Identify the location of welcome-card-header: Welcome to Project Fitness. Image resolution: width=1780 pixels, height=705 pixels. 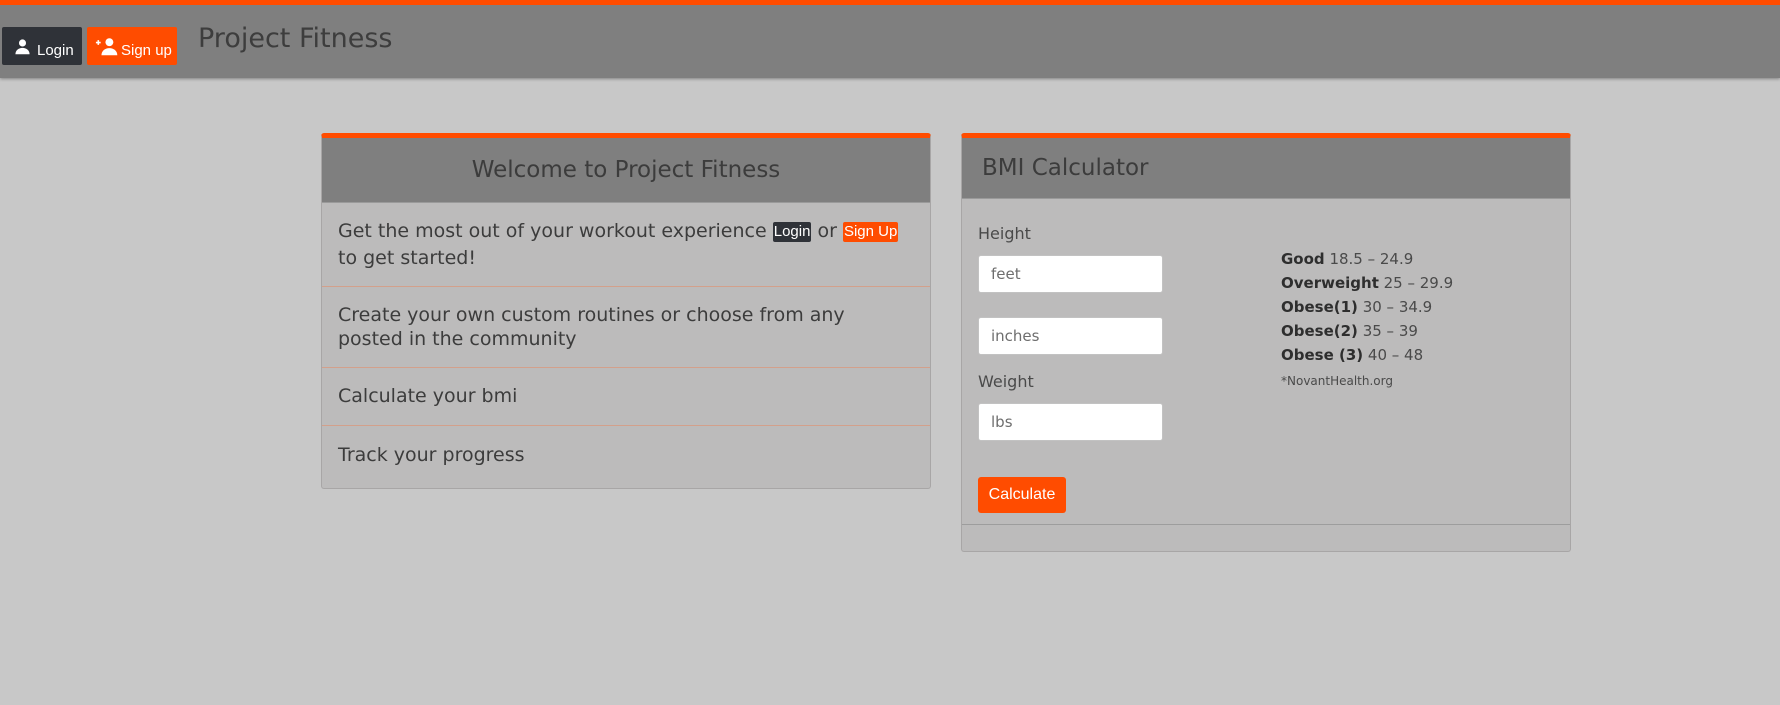
(626, 170).